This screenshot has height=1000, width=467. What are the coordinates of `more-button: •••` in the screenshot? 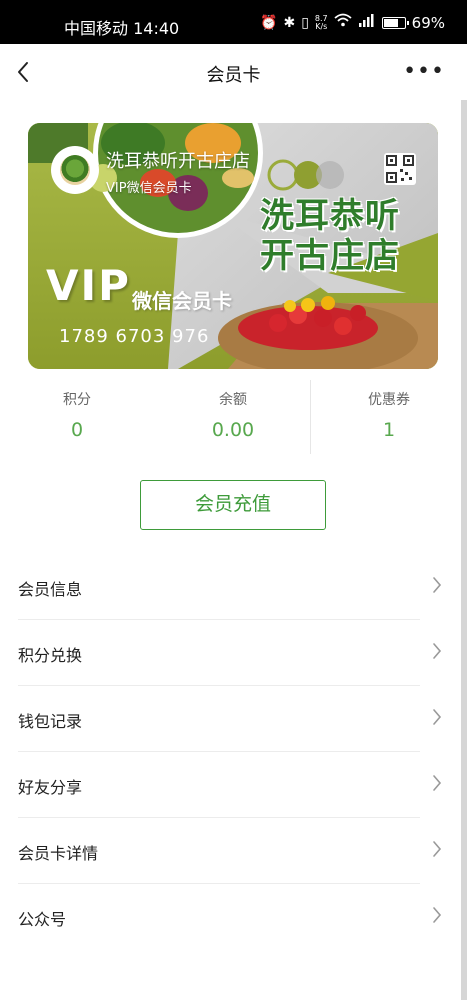 It's located at (424, 71).